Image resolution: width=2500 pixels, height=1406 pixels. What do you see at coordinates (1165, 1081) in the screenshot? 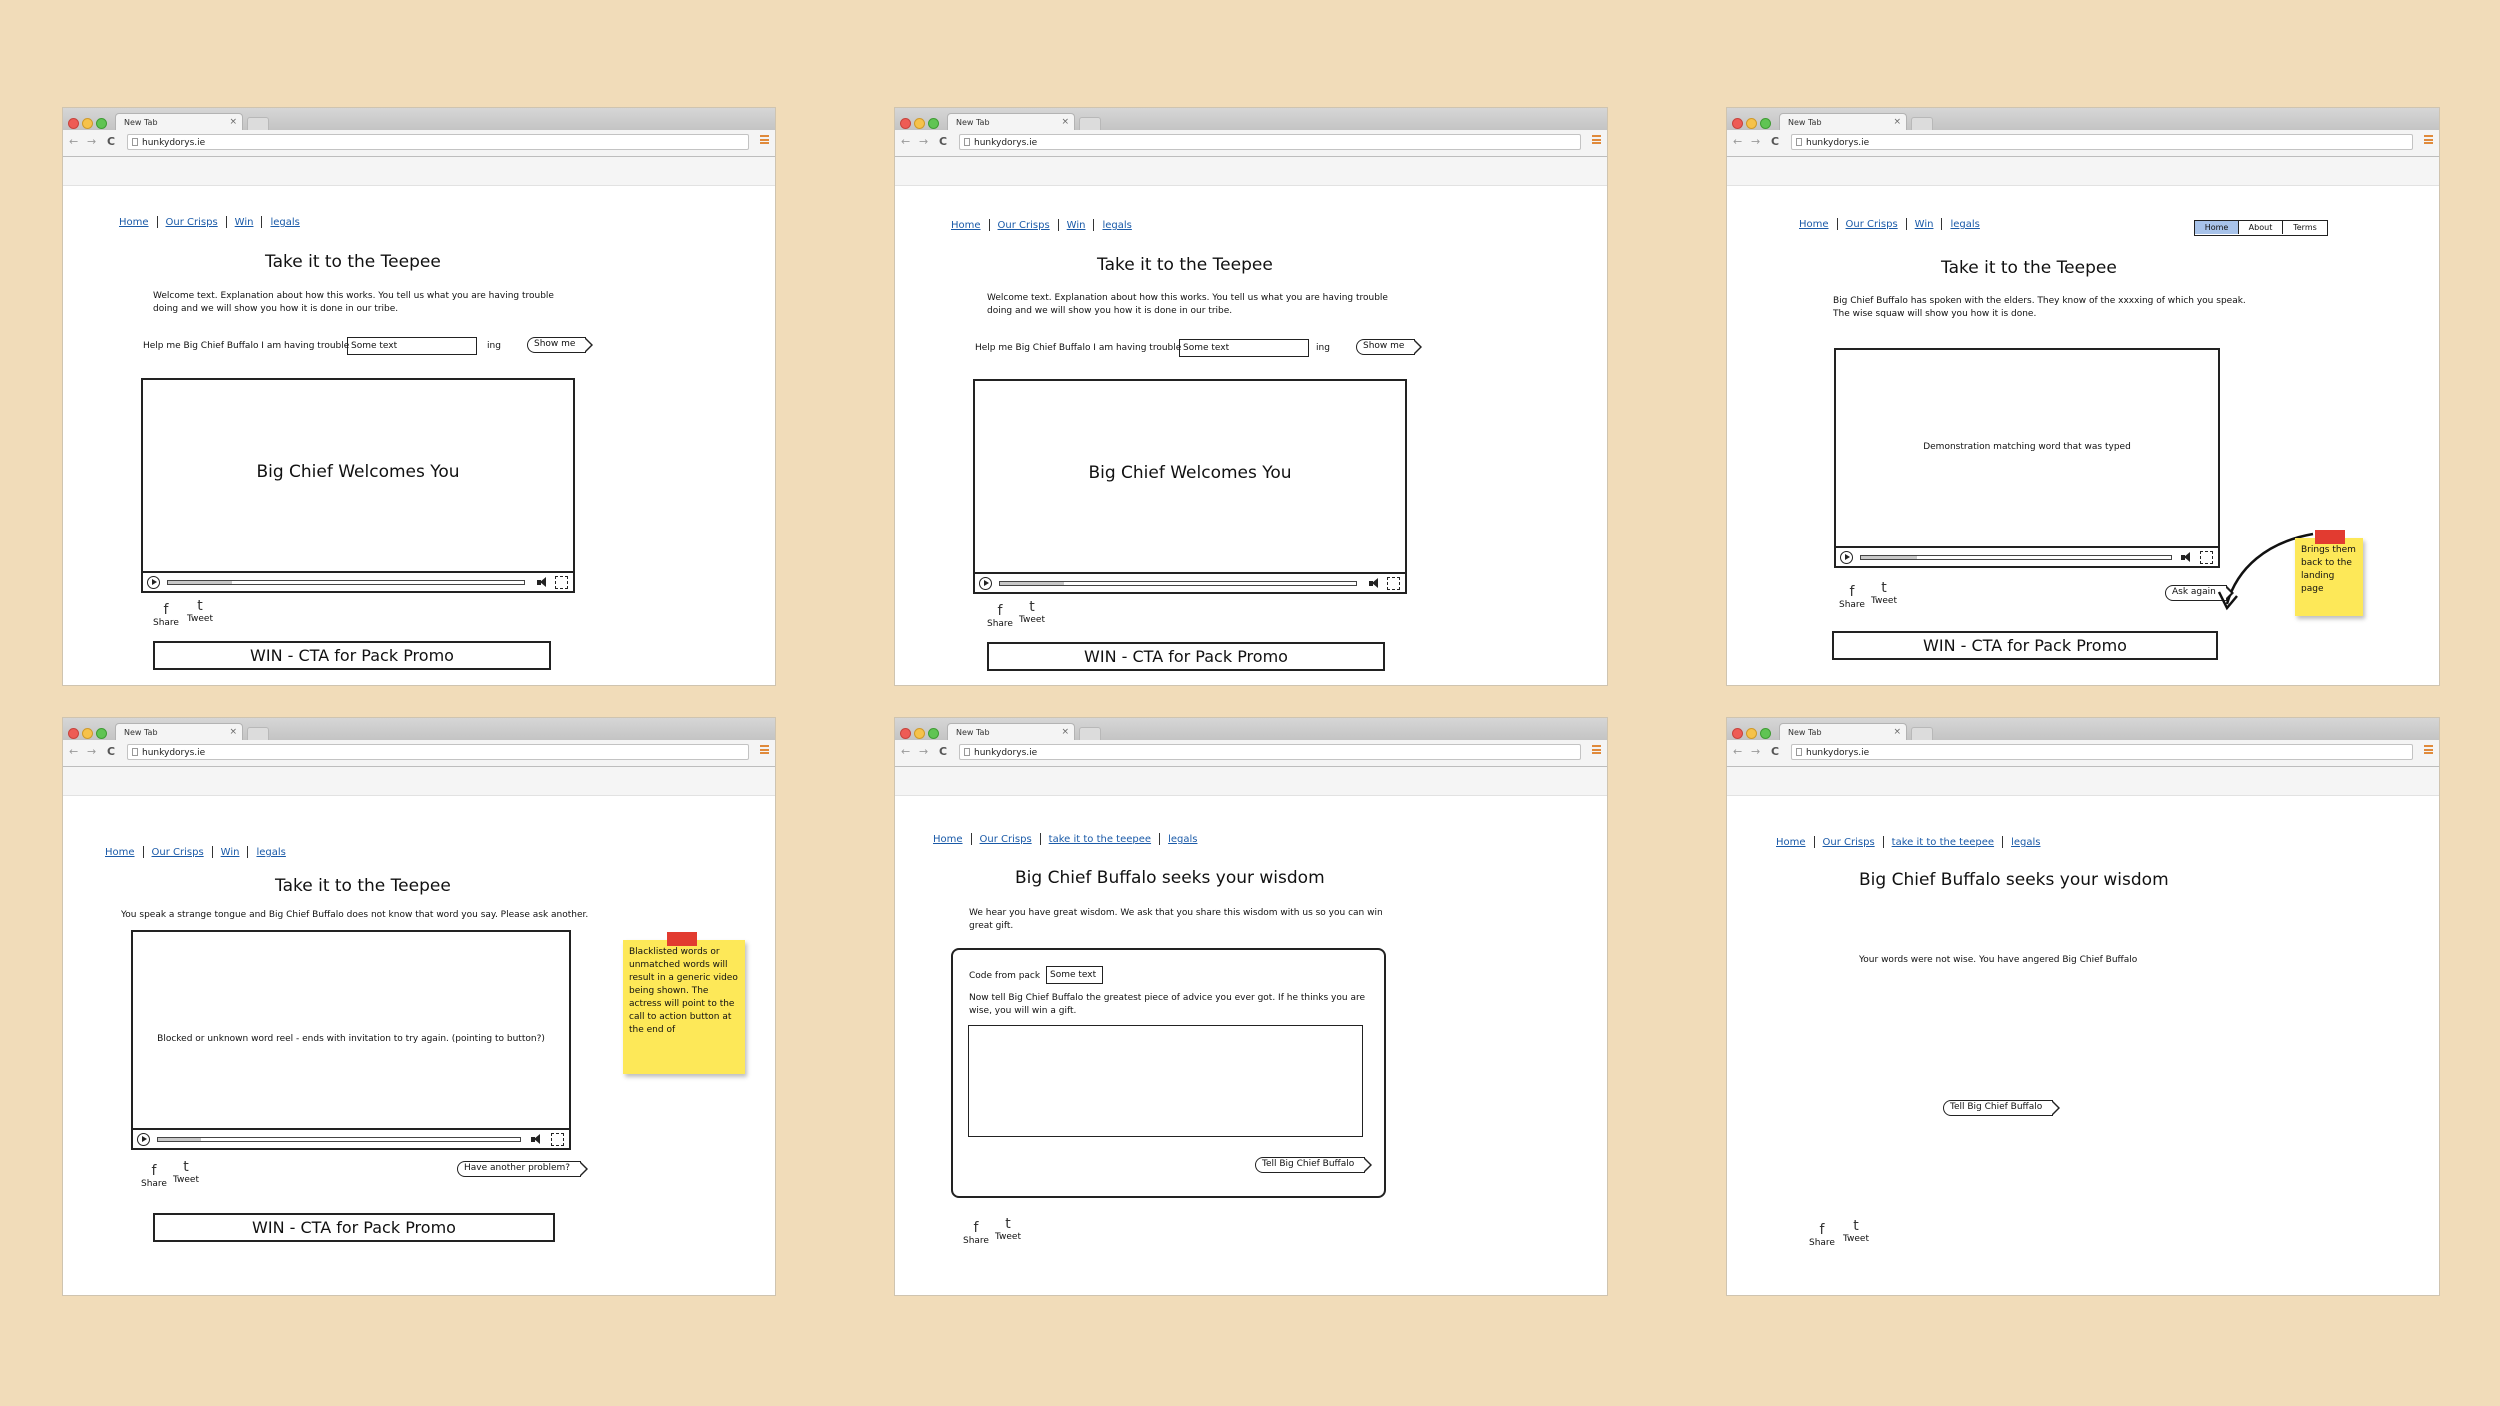
I see `advice-textarea` at bounding box center [1165, 1081].